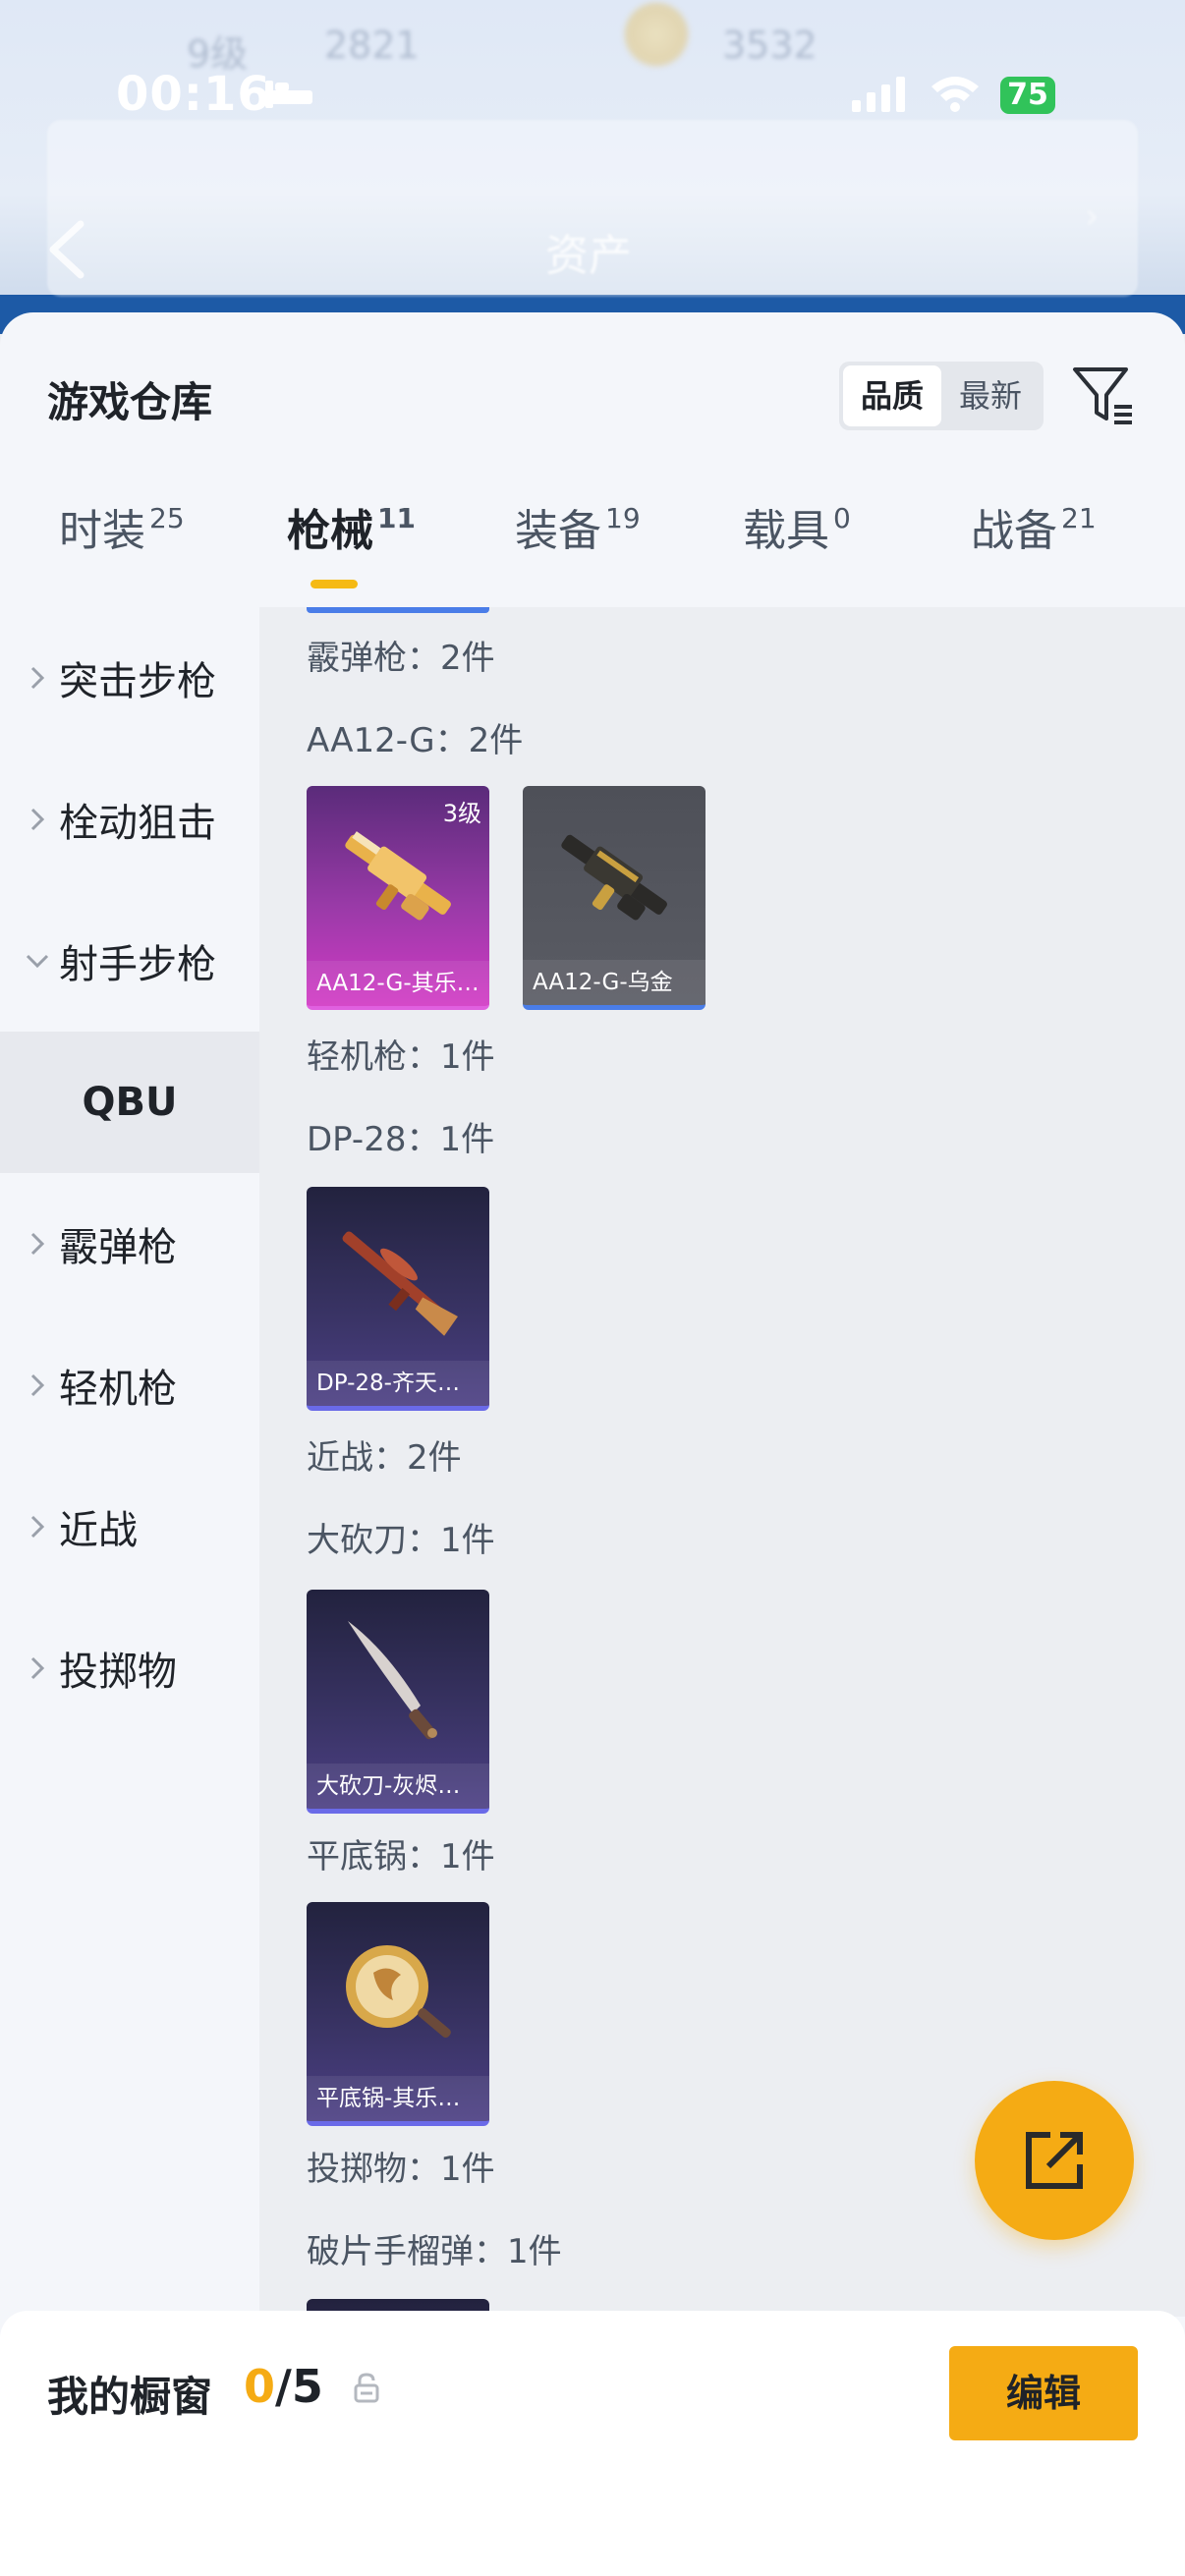 Image resolution: width=1185 pixels, height=2576 pixels. Describe the element at coordinates (399, 1992) in the screenshot. I see `frying-pan-image` at that location.